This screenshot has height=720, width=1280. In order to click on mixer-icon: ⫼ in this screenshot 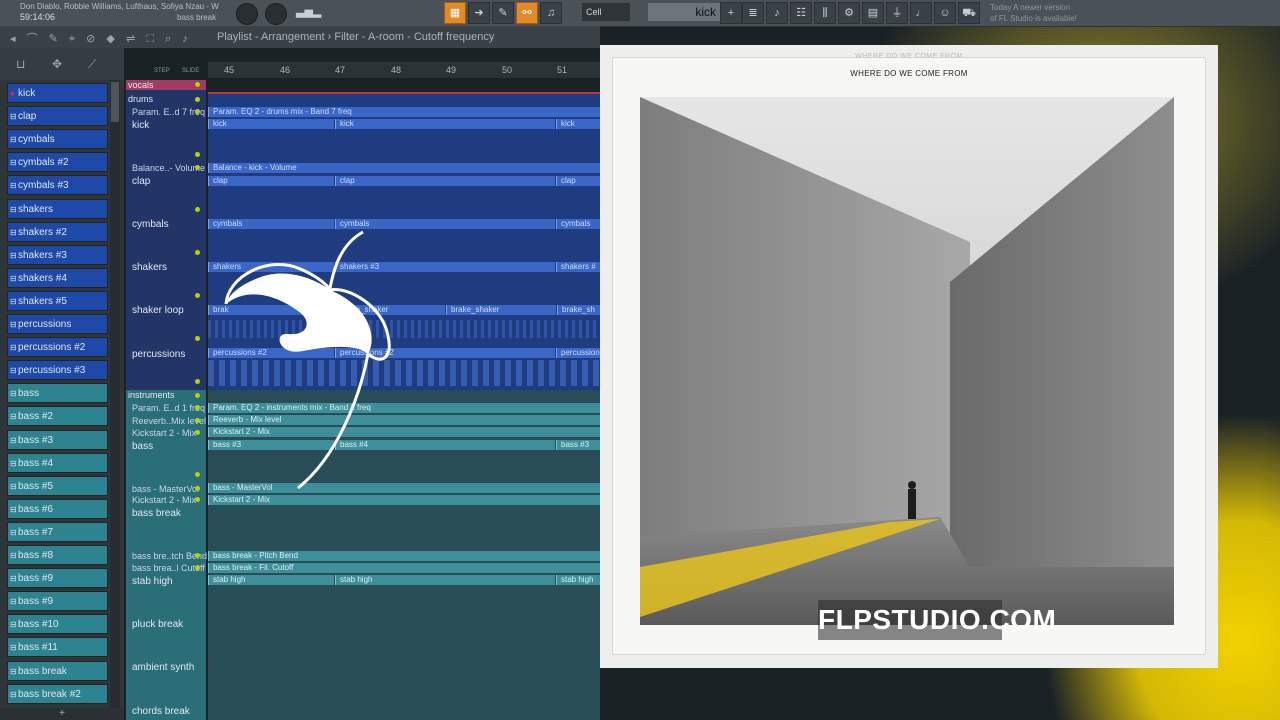, I will do `click(825, 13)`.